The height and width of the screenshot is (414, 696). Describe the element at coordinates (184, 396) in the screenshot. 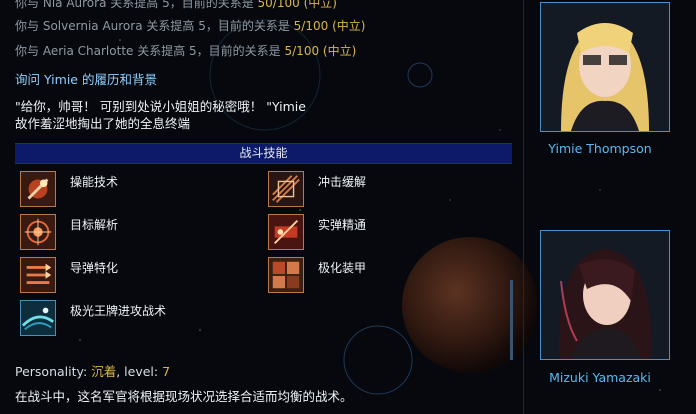

I see `officer-description: 在战斗中，这名军官将根据现场状况选择合适而均衡的战术。` at that location.